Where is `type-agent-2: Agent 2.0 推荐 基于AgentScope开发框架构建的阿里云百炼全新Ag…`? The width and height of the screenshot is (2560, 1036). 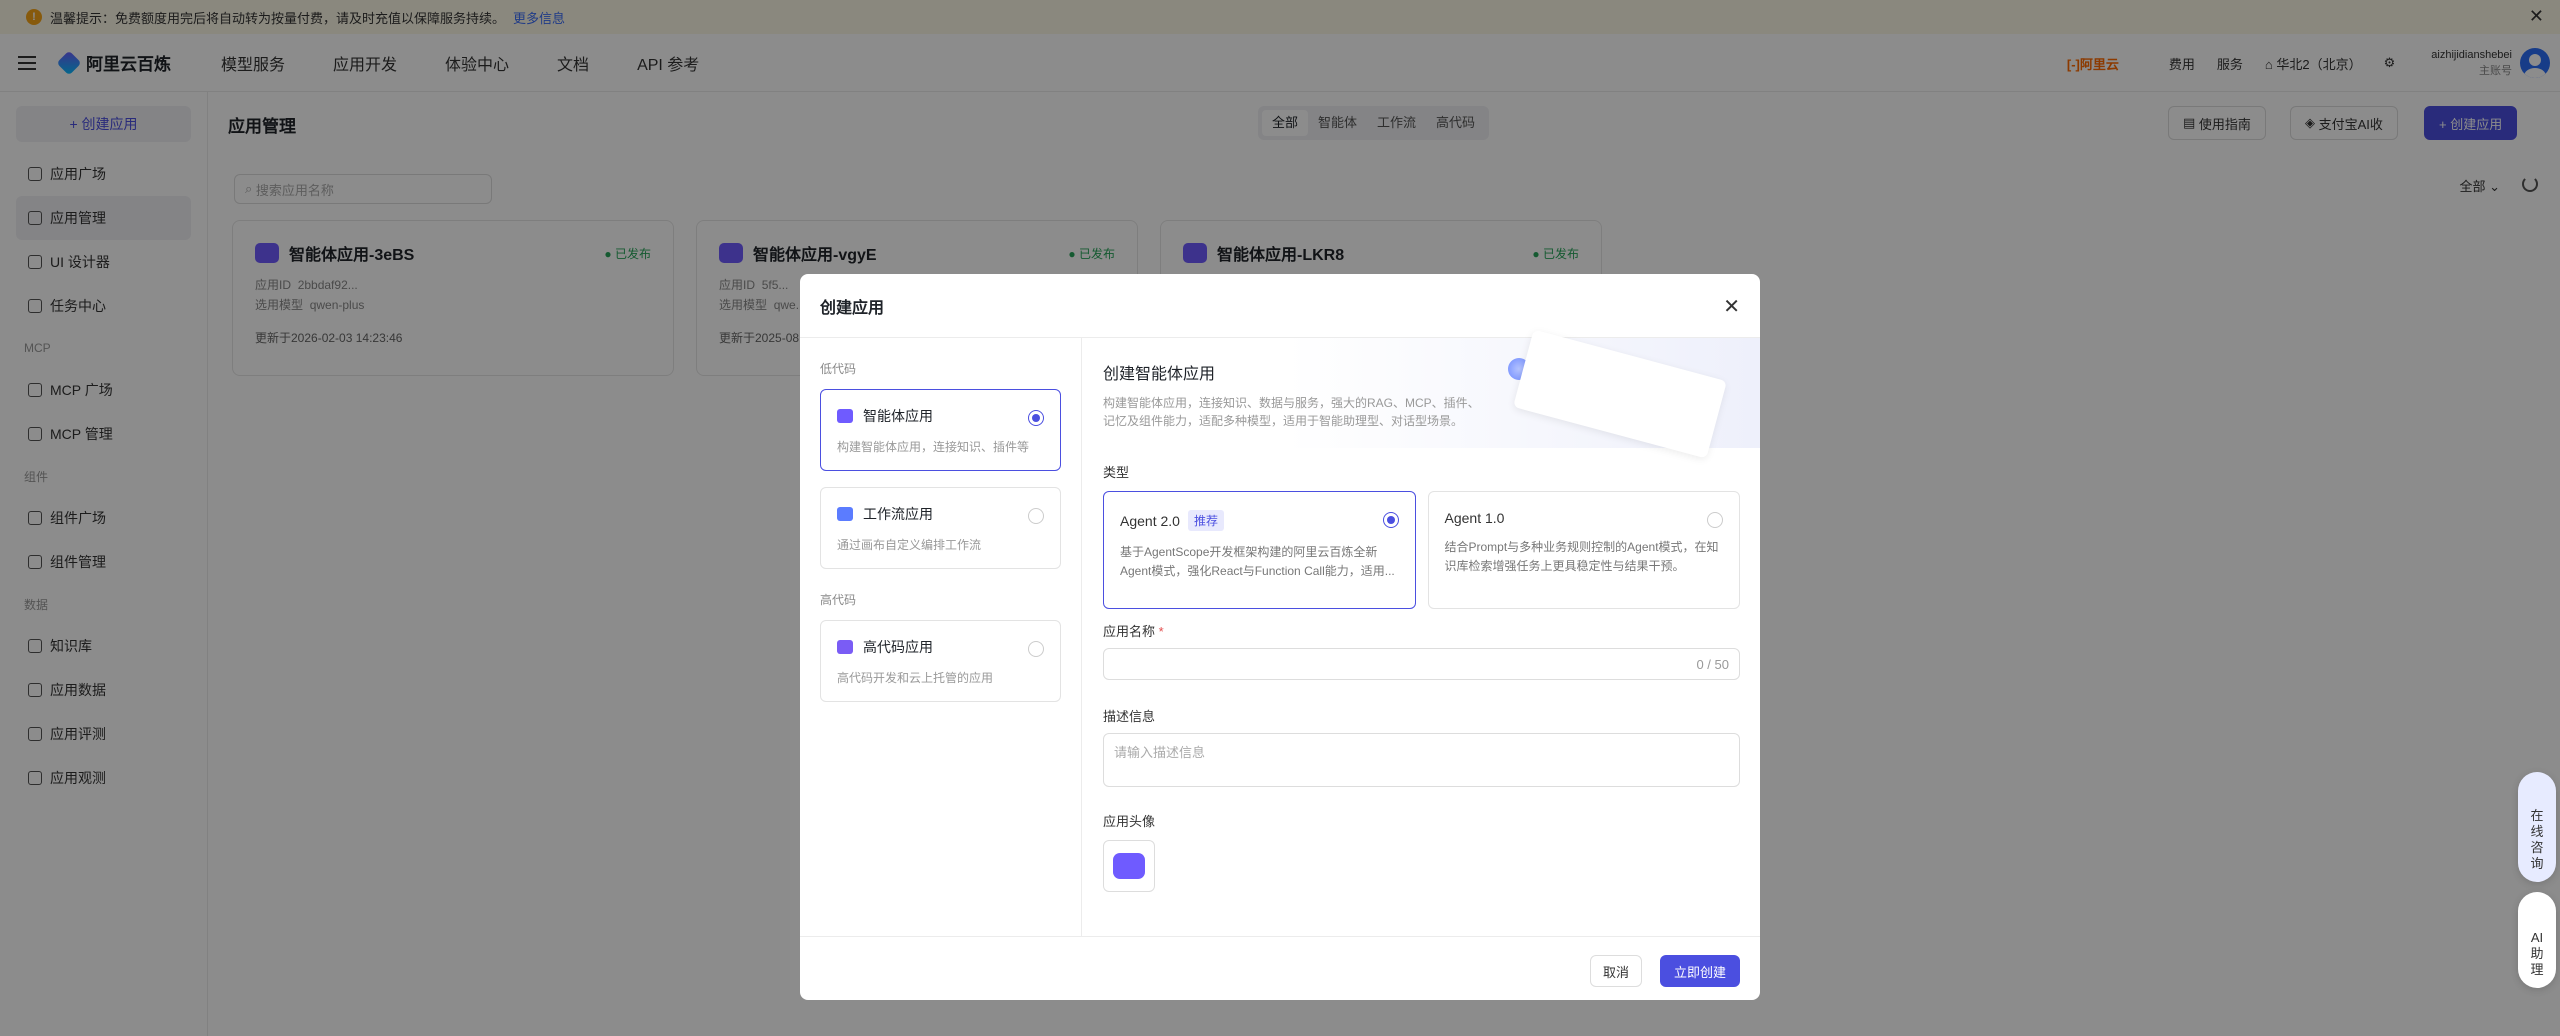
type-agent-2: Agent 2.0 推荐 基于AgentScope开发框架构建的阿里云百炼全新Ag… is located at coordinates (1259, 550).